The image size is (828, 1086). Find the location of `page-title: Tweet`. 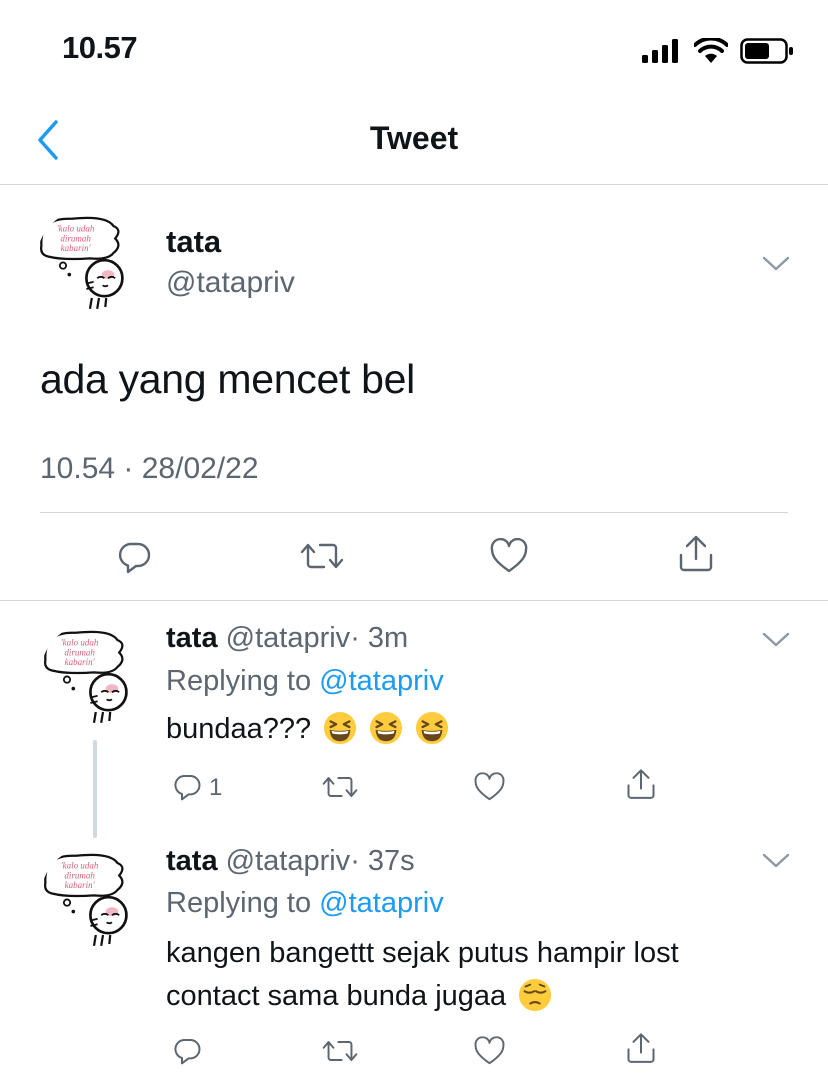

page-title: Tweet is located at coordinates (414, 138).